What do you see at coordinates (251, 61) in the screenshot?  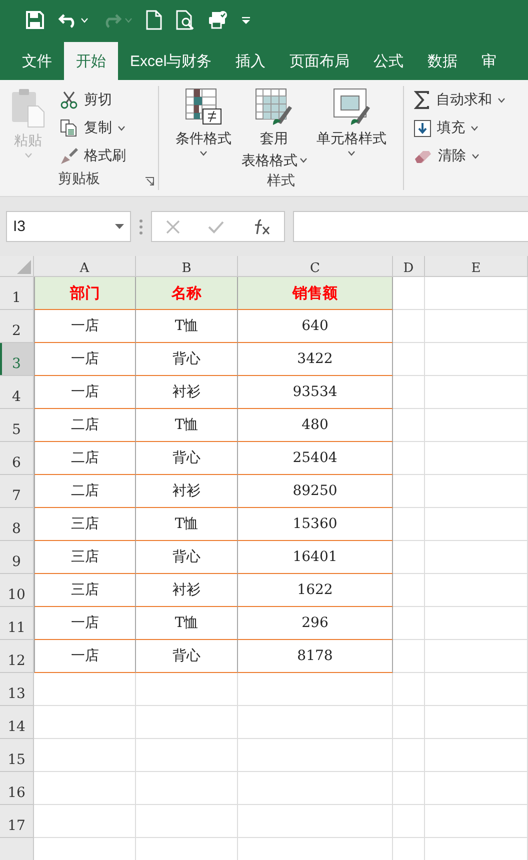 I see `ribbon-tab: 插入` at bounding box center [251, 61].